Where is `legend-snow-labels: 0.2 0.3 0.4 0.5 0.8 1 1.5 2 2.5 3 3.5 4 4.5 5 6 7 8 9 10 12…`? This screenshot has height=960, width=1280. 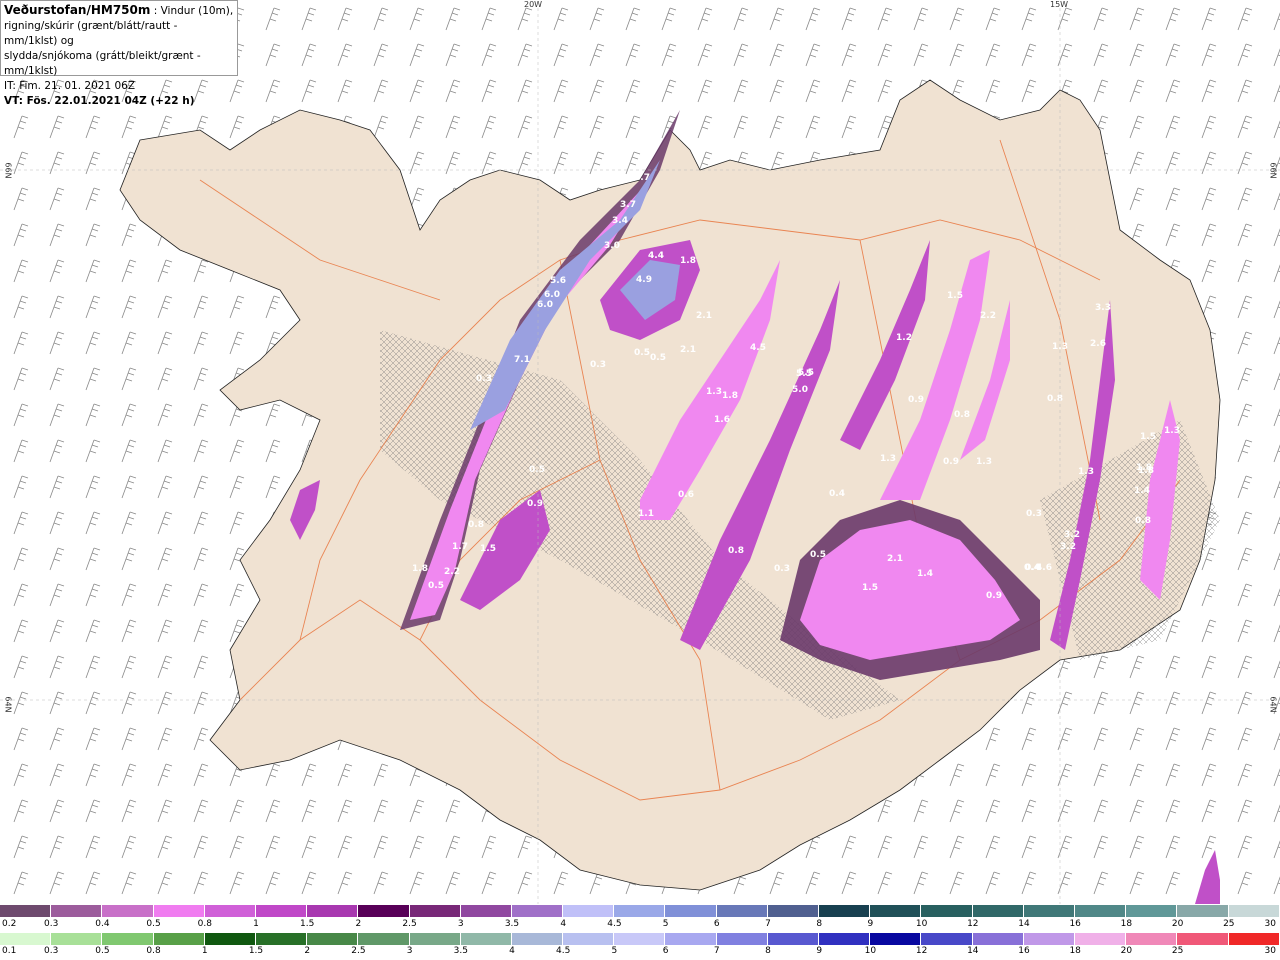 legend-snow-labels: 0.2 0.3 0.4 0.5 0.8 1 1.5 2 2.5 3 3.5 4 4.5 5 6 7 8 9 10 12… is located at coordinates (640, 925).